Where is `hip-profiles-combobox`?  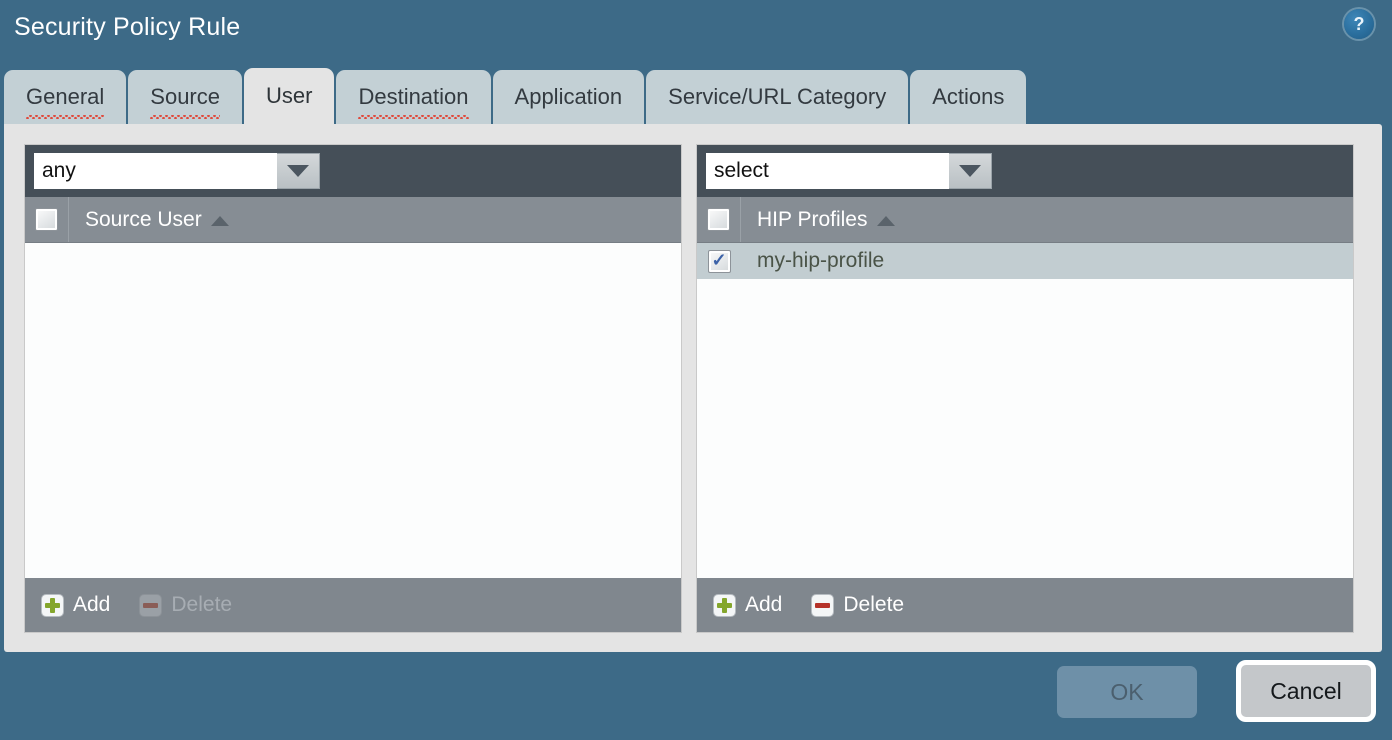 hip-profiles-combobox is located at coordinates (849, 171).